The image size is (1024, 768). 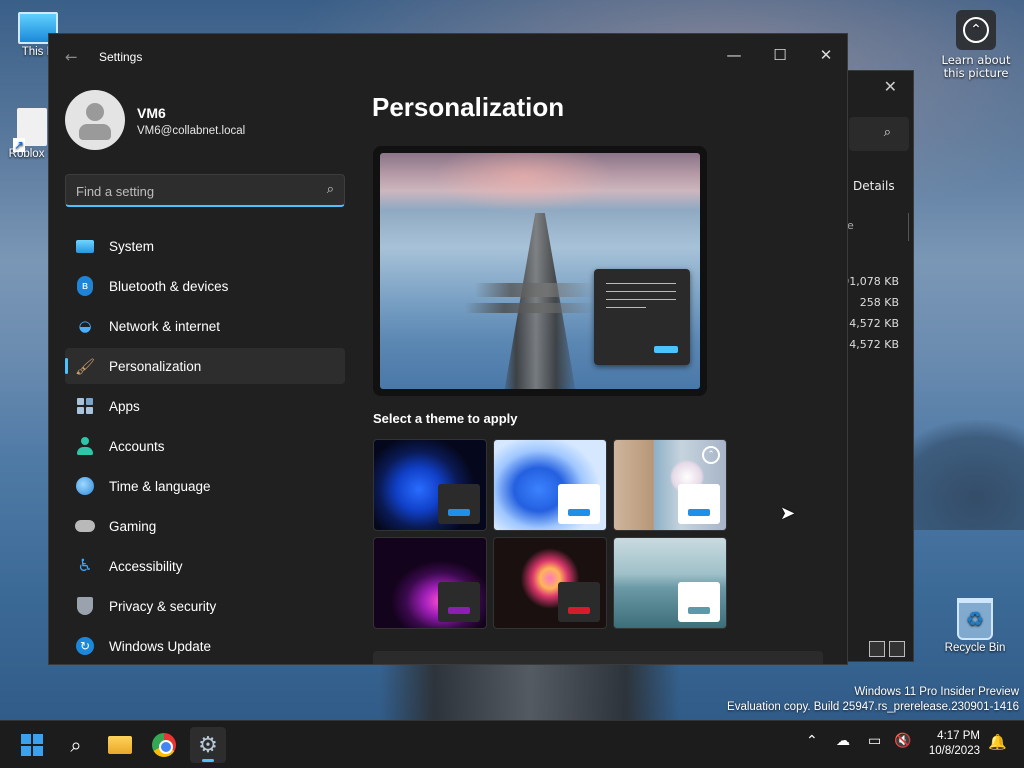 I want to click on title-bar: ← Settings — ☐ ✕, so click(x=448, y=58).